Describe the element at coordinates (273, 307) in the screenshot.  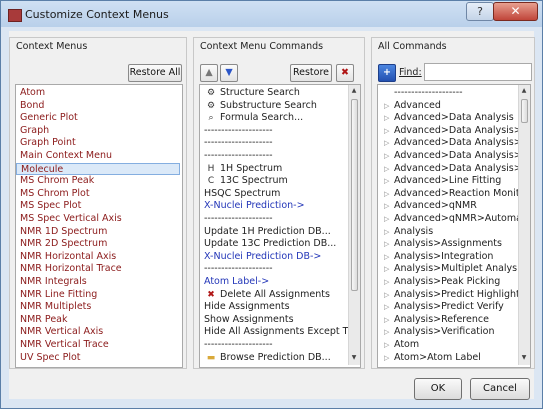
I see `command-item: Hide Assignments` at that location.